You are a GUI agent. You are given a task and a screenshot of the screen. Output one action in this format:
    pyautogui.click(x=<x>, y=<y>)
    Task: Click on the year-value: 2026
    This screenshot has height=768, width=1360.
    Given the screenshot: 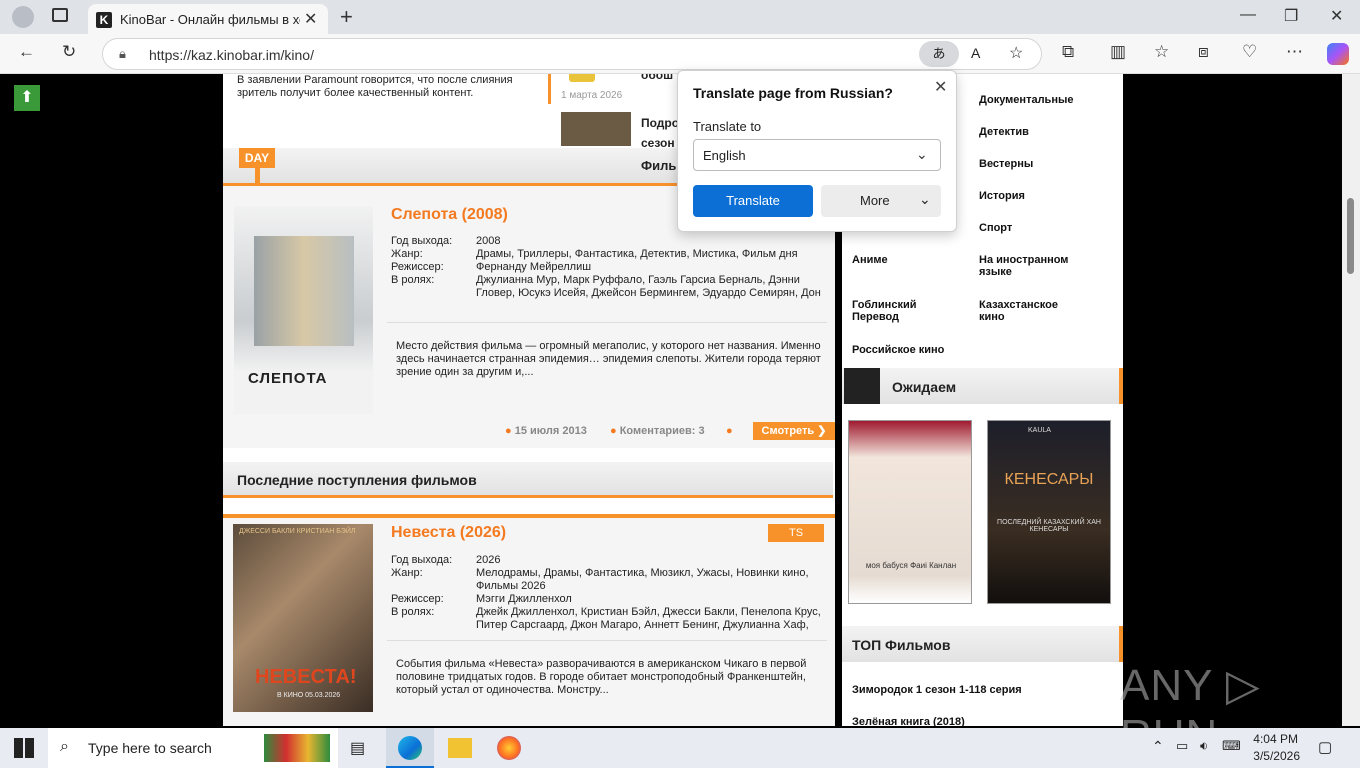 What is the action you would take?
    pyautogui.click(x=488, y=560)
    